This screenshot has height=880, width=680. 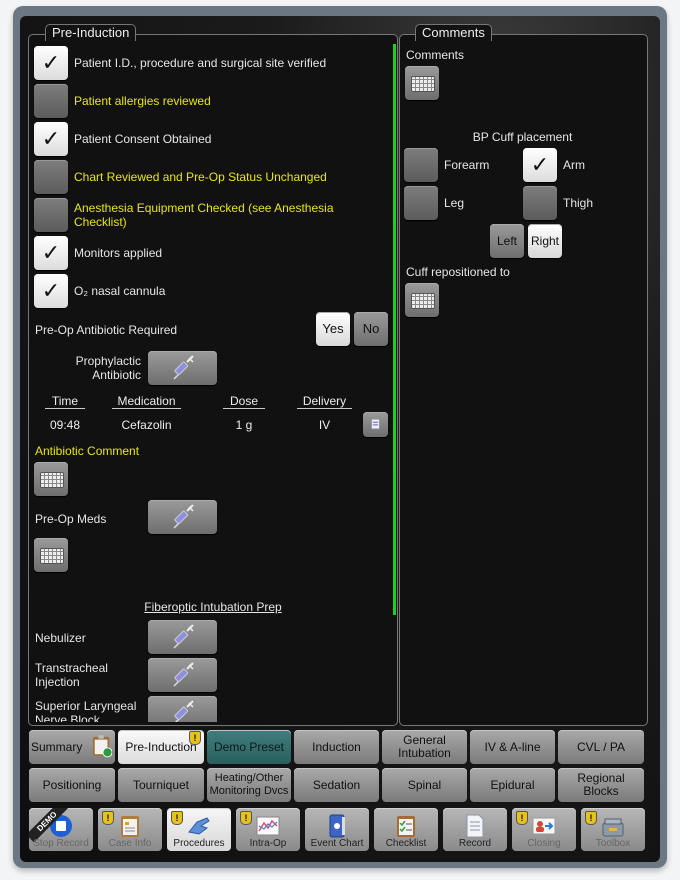 What do you see at coordinates (71, 675) in the screenshot?
I see `transtracheal-label: Transtracheal Injection` at bounding box center [71, 675].